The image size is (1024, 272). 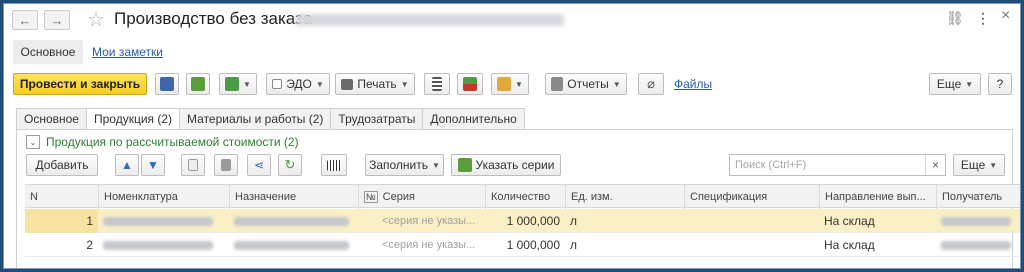 I want to click on copy-icon, so click(x=193, y=165).